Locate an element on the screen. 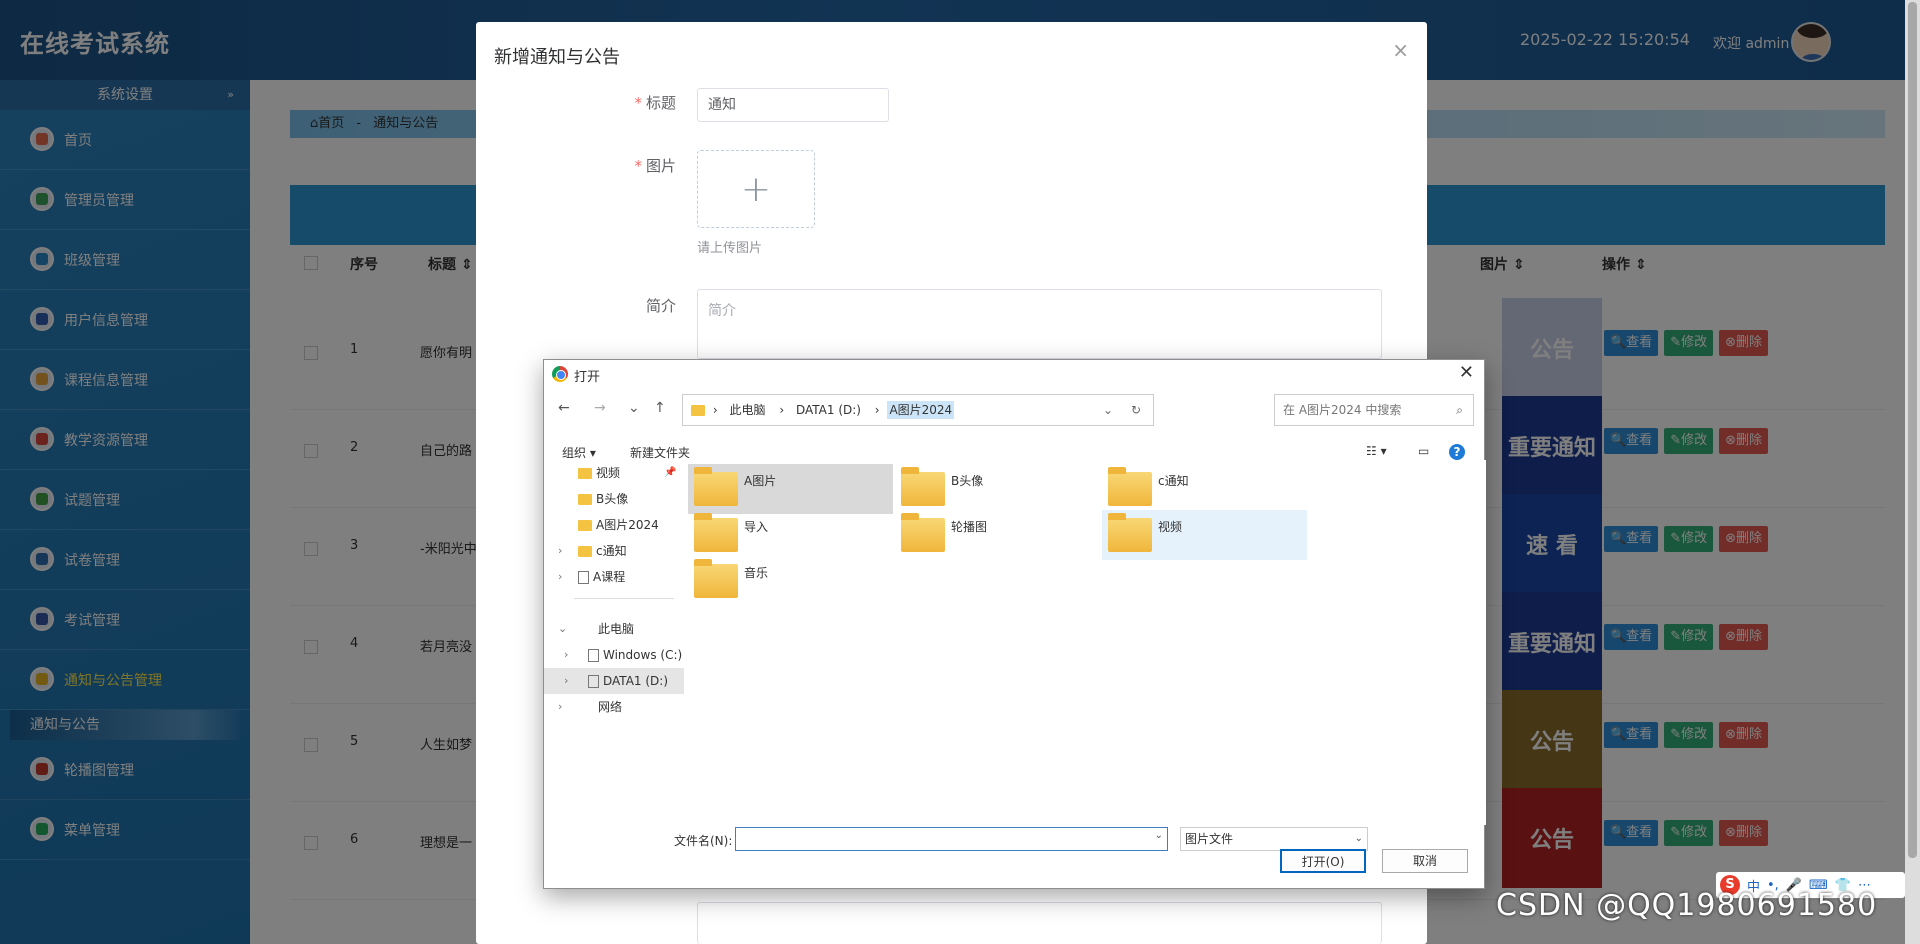 This screenshot has width=1920, height=944. tree-node: › A课程 is located at coordinates (614, 577).